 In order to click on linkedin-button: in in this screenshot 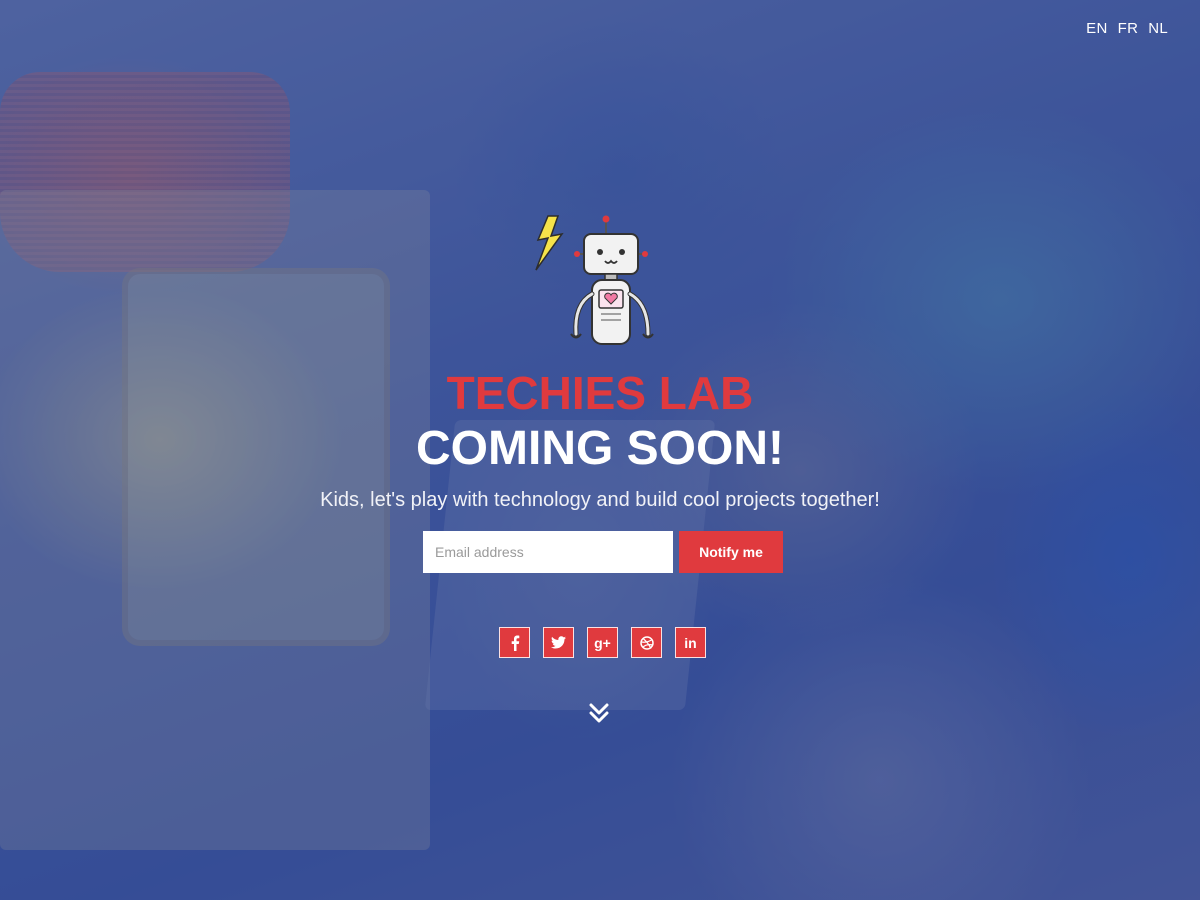, I will do `click(690, 642)`.